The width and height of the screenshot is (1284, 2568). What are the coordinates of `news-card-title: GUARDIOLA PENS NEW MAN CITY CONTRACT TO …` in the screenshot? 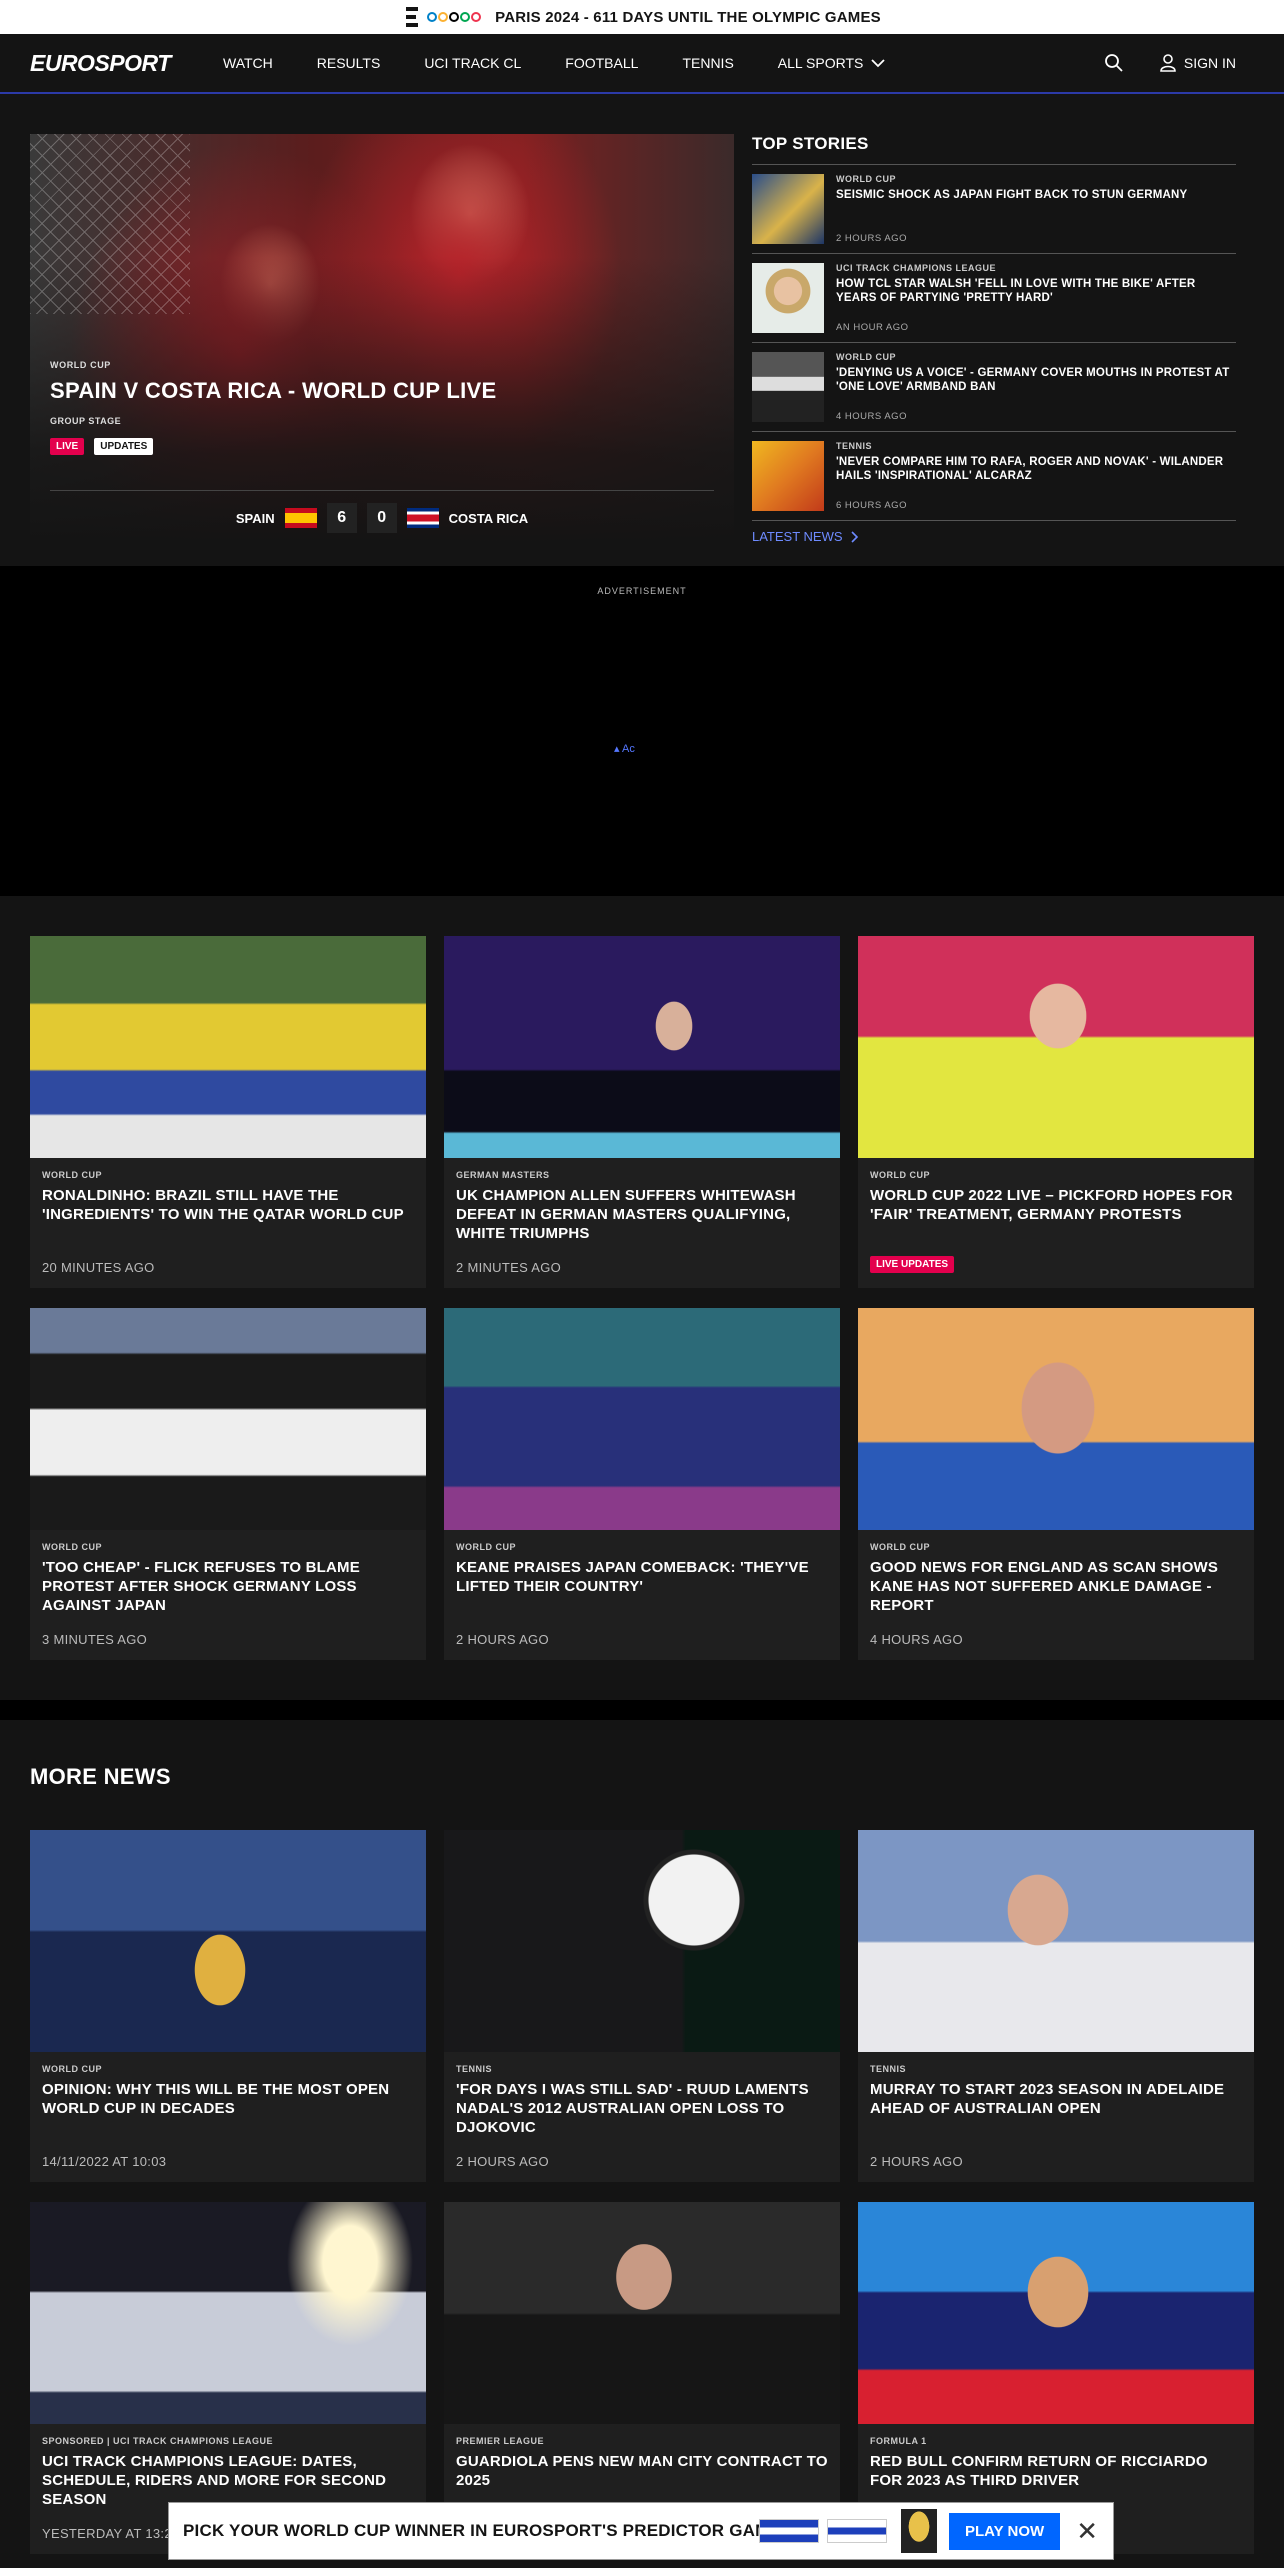 It's located at (642, 2471).